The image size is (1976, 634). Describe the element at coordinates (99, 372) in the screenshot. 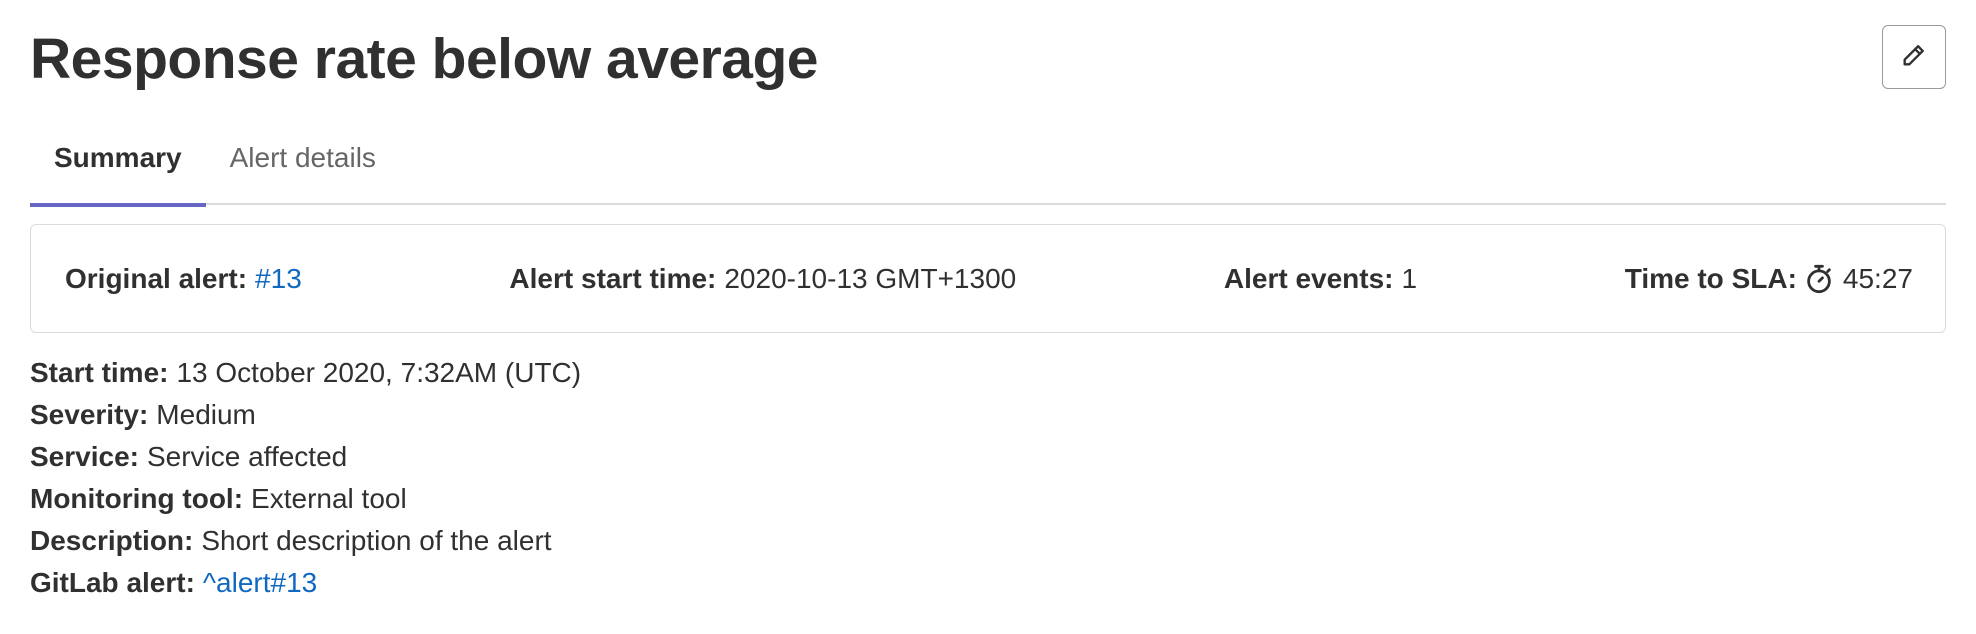

I see `detail-label: Start time:` at that location.